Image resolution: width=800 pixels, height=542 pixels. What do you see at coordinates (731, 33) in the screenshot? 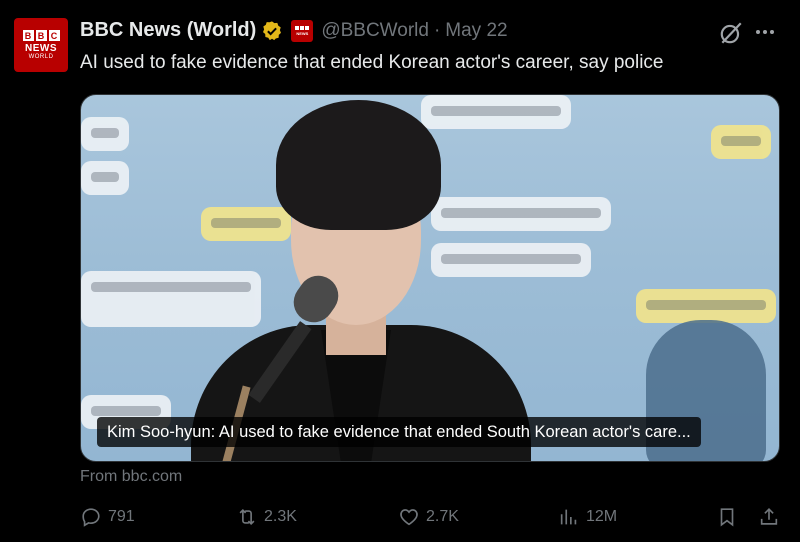
I see `grok-icon` at bounding box center [731, 33].